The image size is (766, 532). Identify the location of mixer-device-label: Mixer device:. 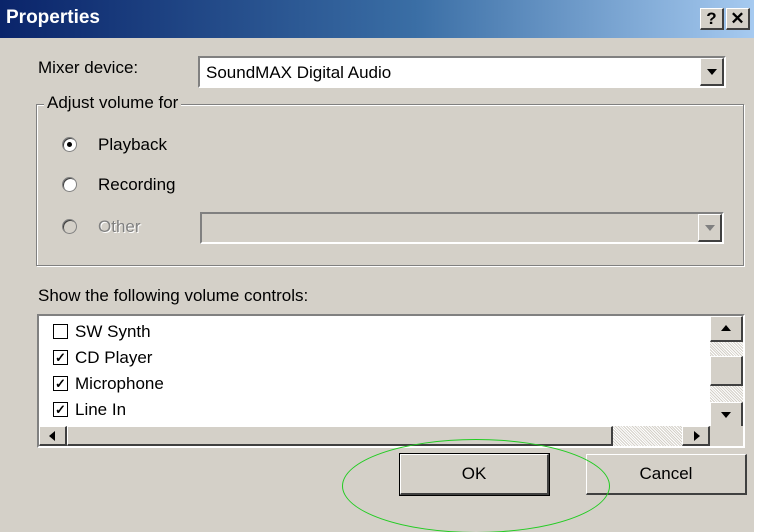
(88, 67).